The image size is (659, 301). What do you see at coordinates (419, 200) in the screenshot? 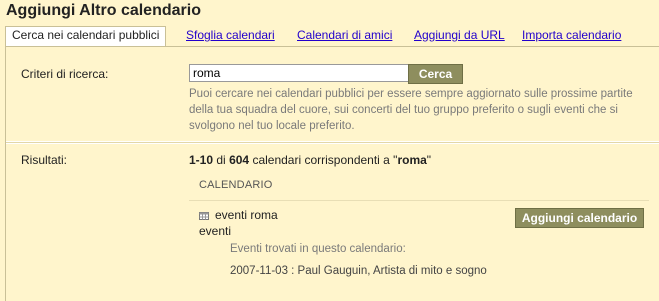
I see `column-divider` at bounding box center [419, 200].